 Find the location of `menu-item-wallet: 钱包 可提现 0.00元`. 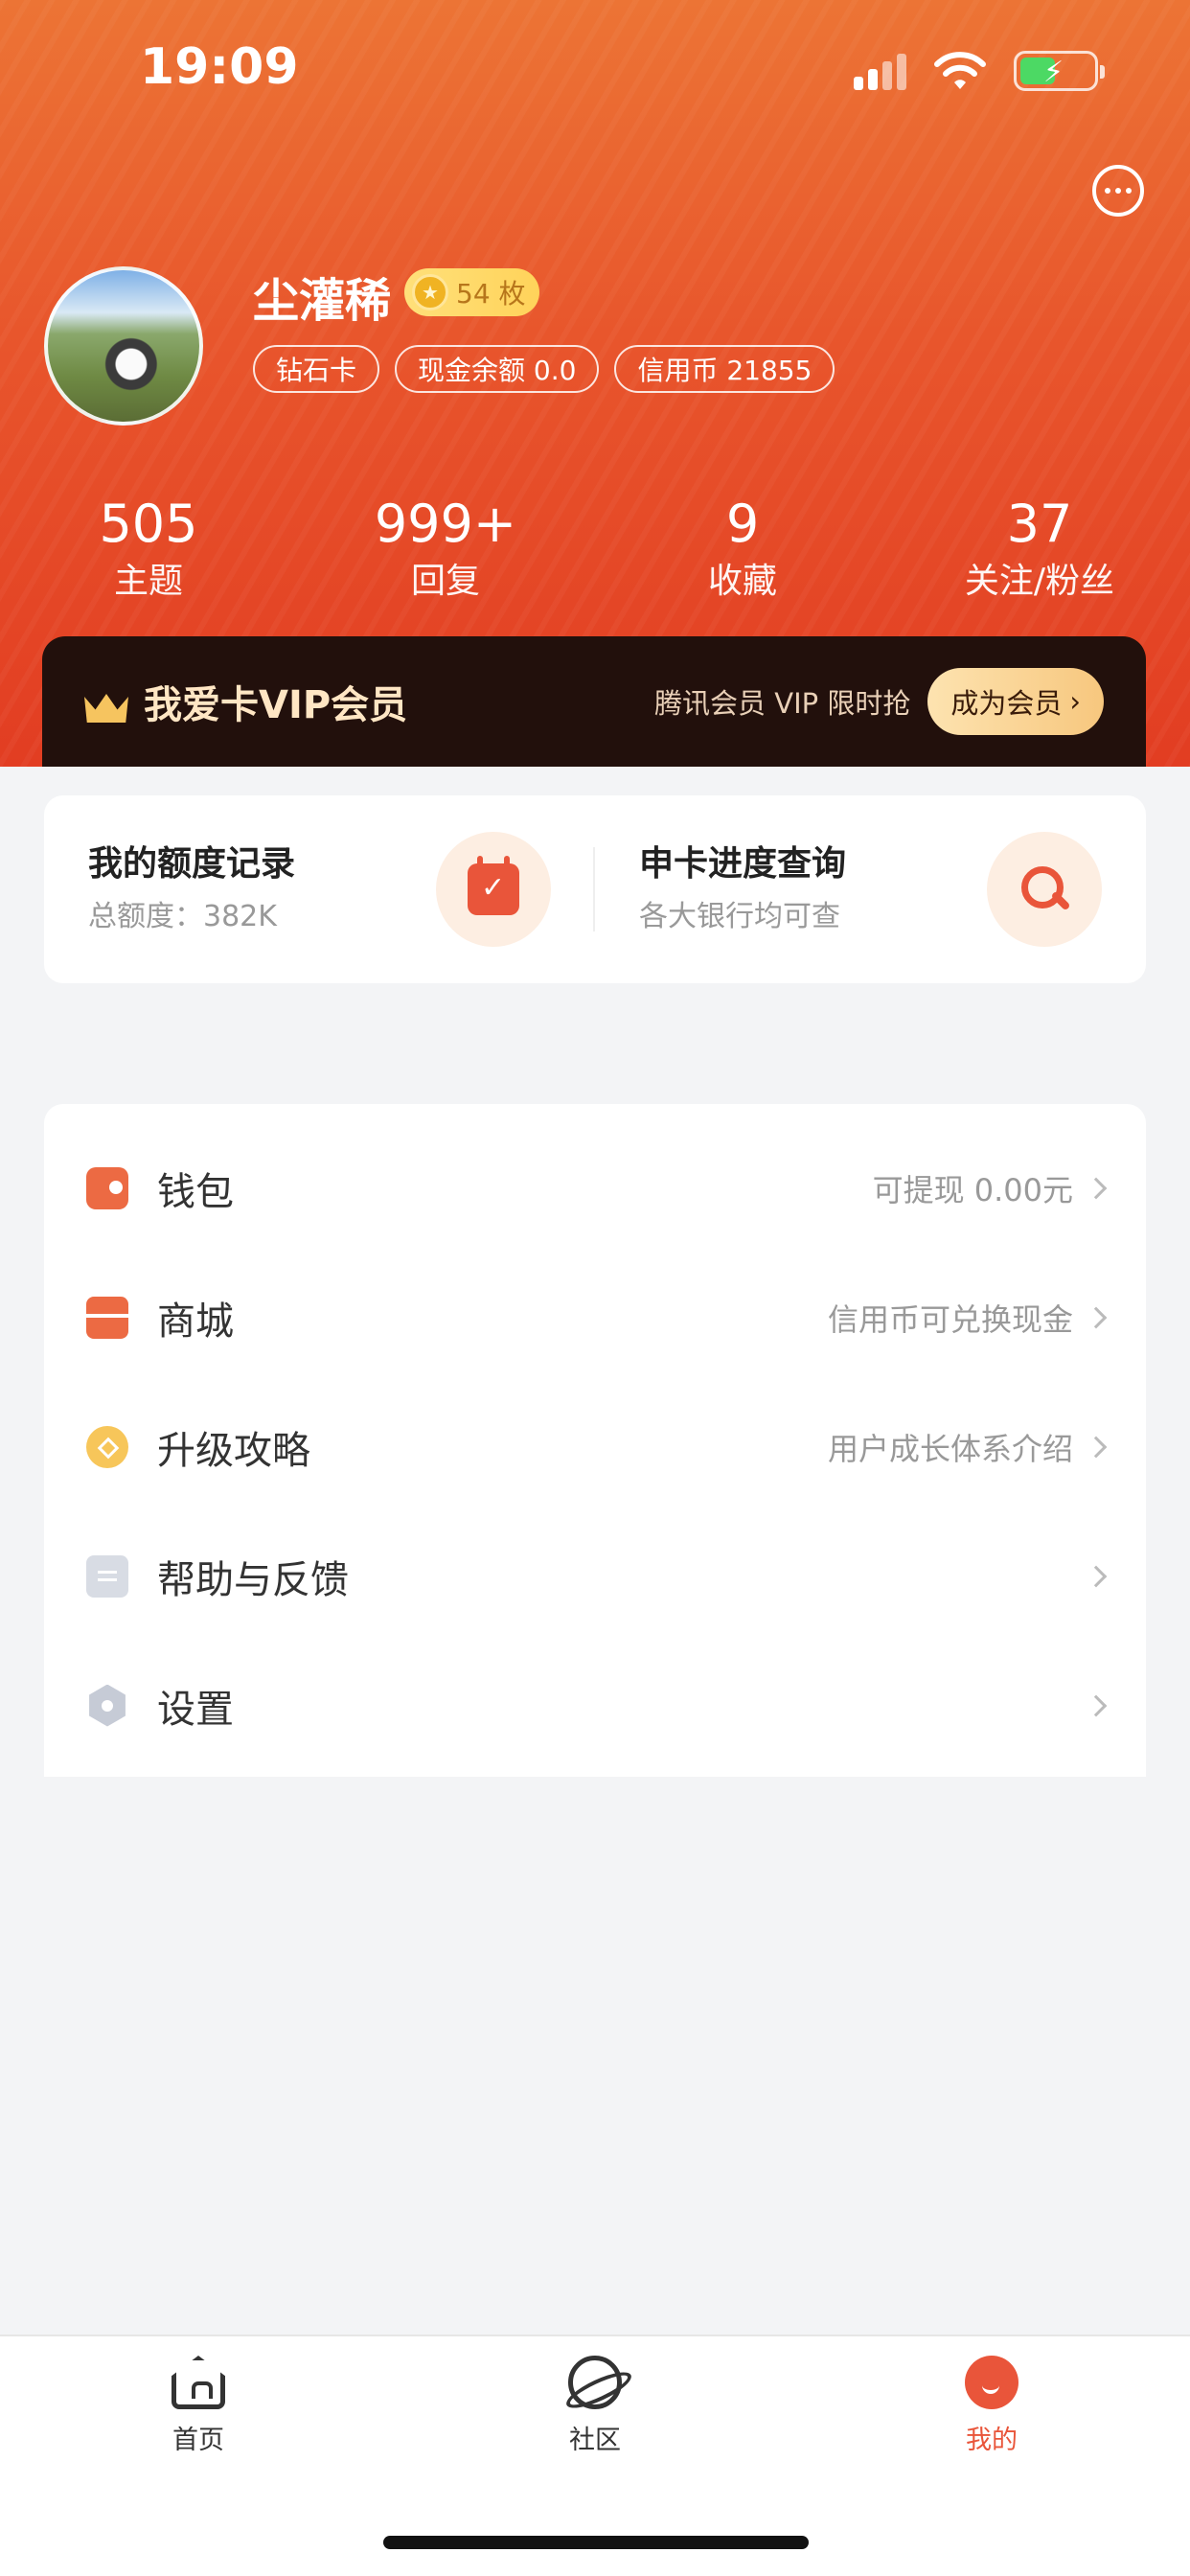

menu-item-wallet: 钱包 可提现 0.00元 is located at coordinates (595, 1188).